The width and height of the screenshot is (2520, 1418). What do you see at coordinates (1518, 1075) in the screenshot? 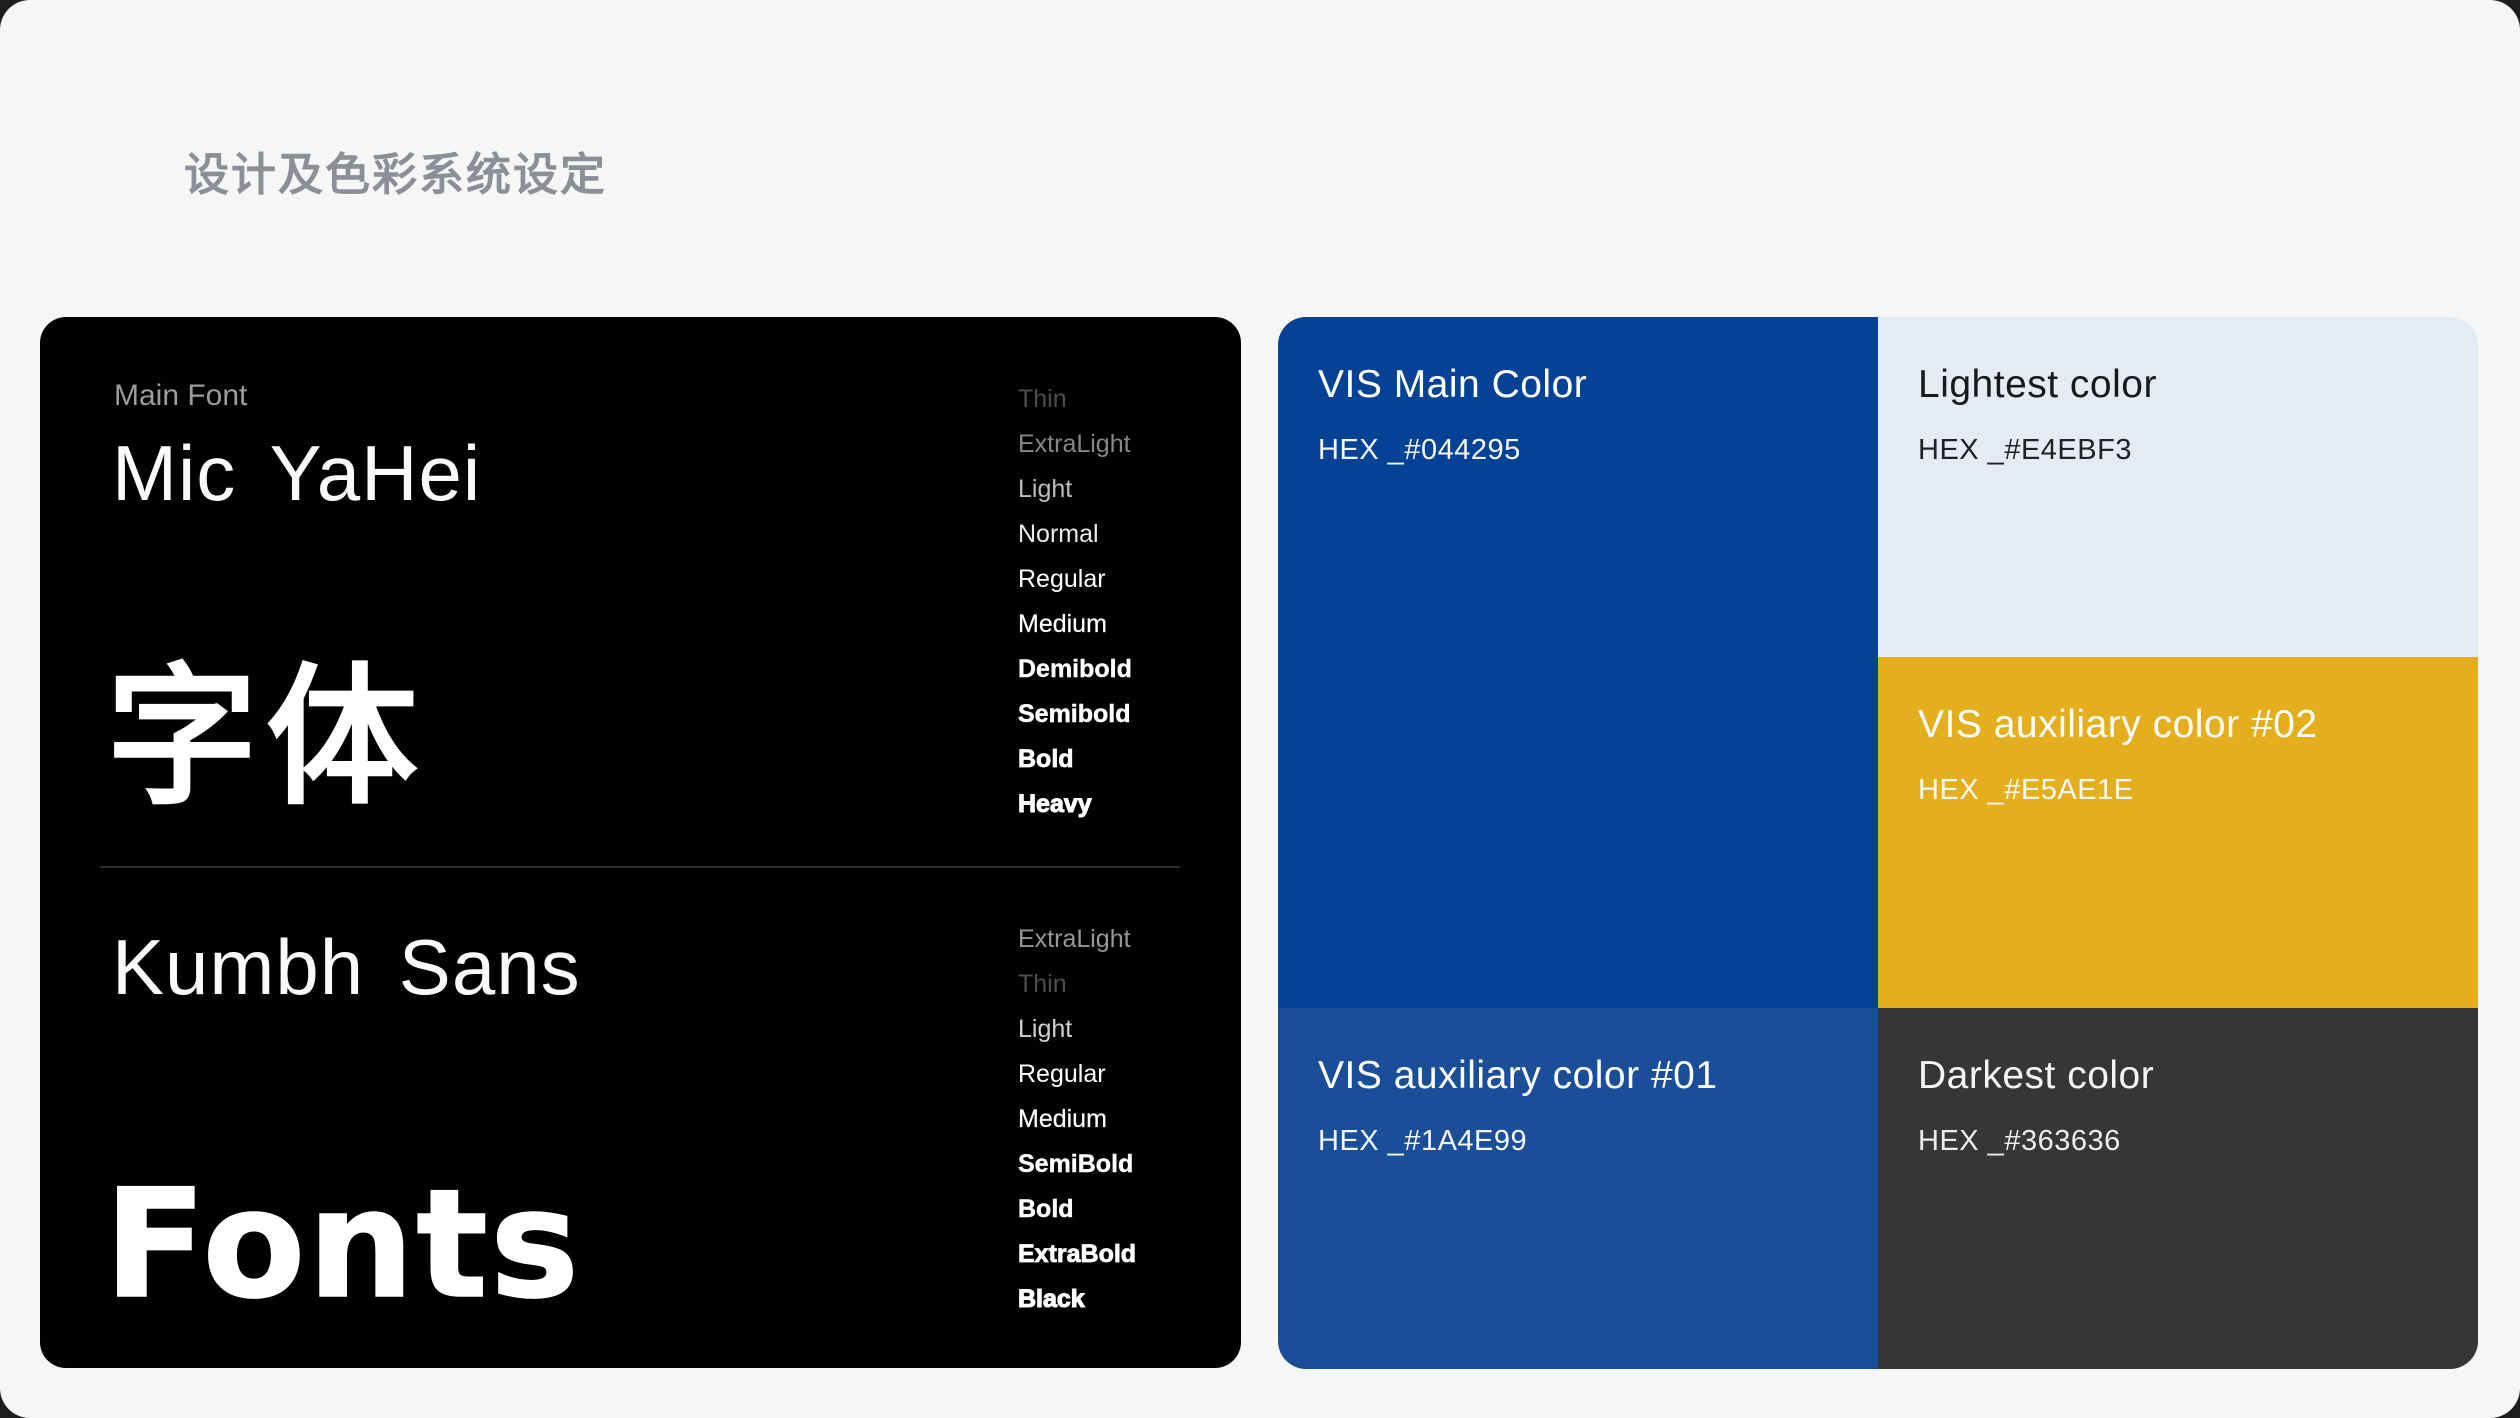
I see `color-name: VIS auxiliary color #01` at bounding box center [1518, 1075].